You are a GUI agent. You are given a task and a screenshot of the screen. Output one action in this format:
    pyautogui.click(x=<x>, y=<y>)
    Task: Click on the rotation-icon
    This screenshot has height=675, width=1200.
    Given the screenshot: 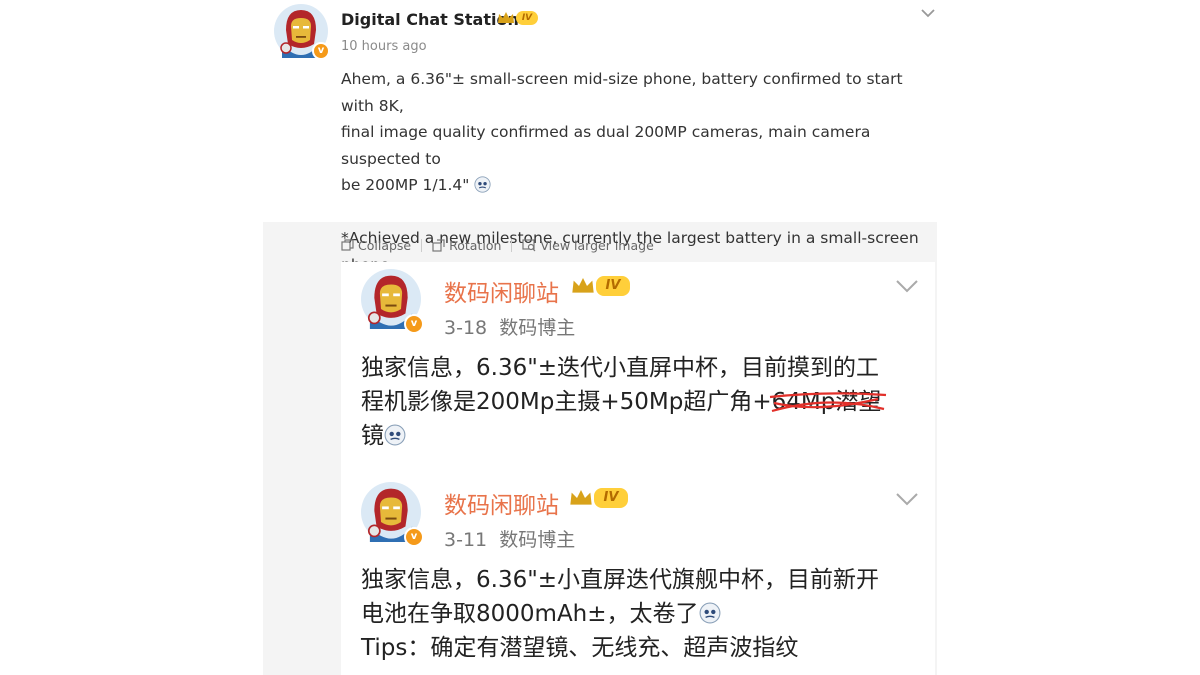 What is the action you would take?
    pyautogui.click(x=438, y=245)
    